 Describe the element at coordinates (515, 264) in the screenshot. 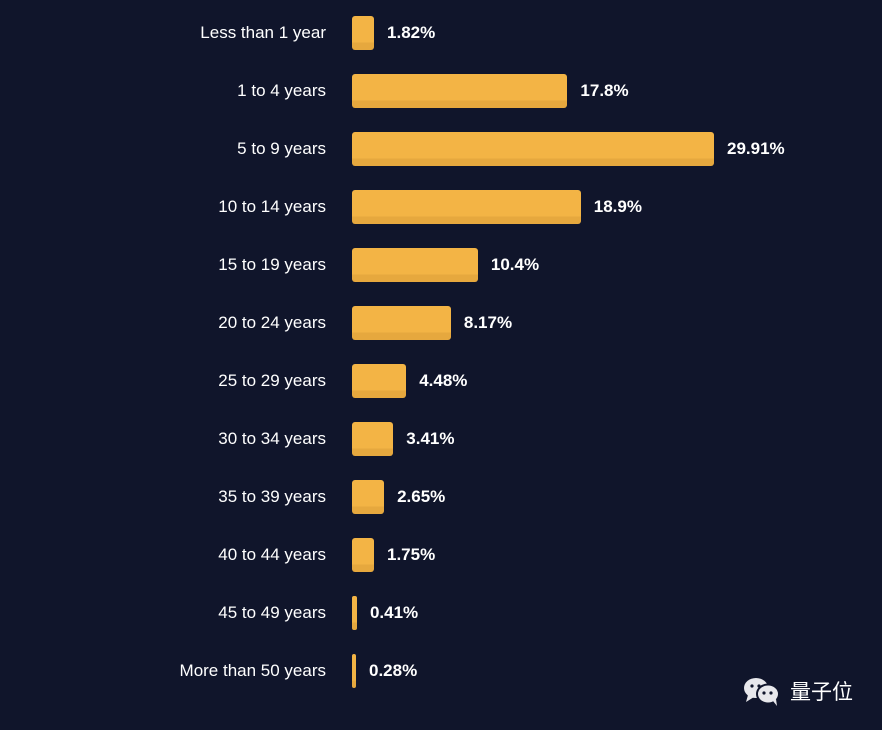

I see `value-label: 10.4%` at that location.